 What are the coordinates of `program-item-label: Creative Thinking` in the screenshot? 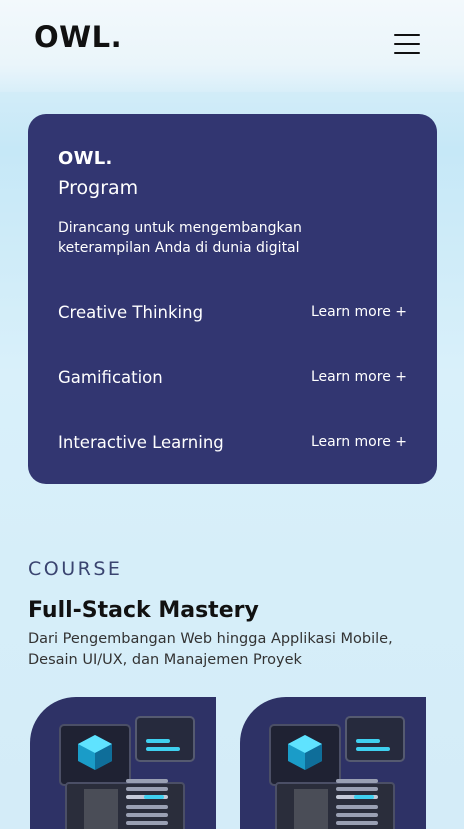 It's located at (131, 312).